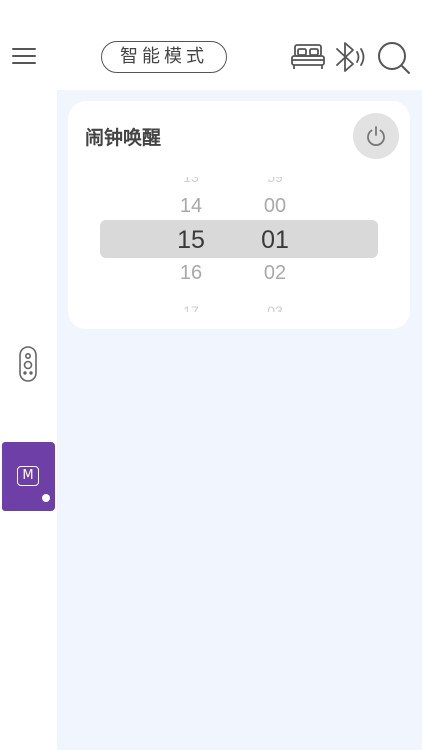 Image resolution: width=422 pixels, height=750 pixels. I want to click on menu-icon, so click(24, 49).